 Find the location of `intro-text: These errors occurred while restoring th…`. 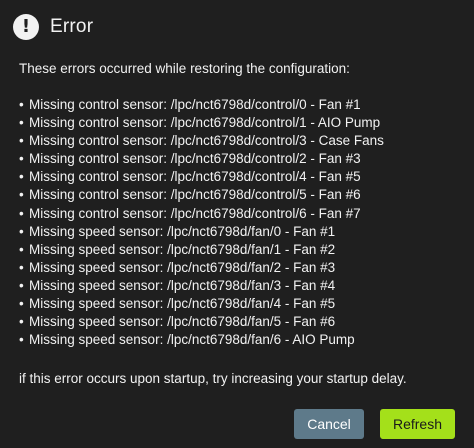

intro-text: These errors occurred while restoring th… is located at coordinates (184, 68).